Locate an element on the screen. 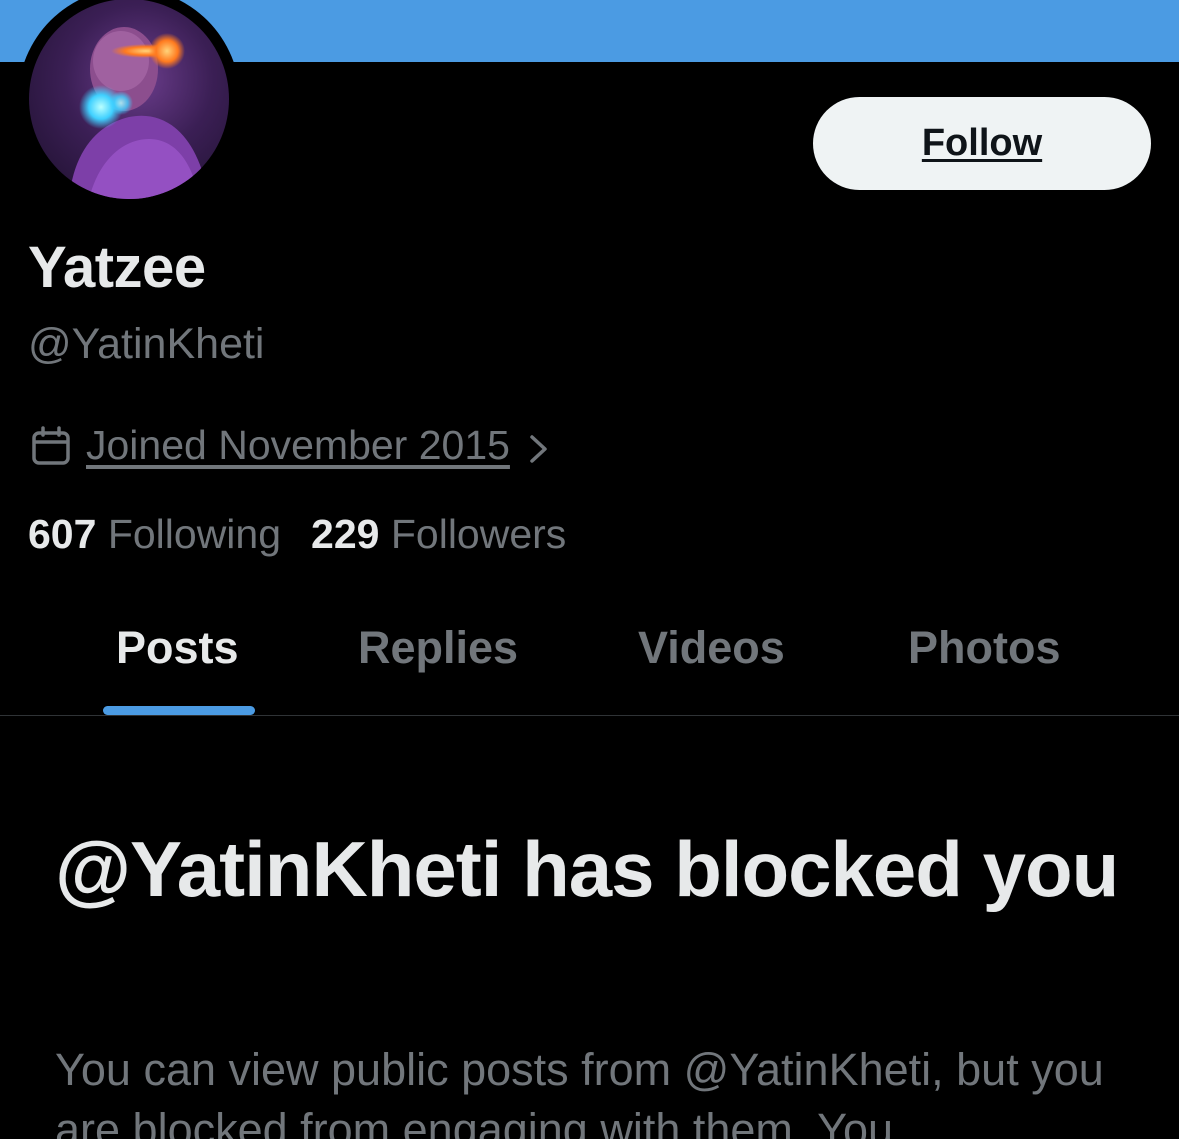 This screenshot has height=1139, width=1179. avatar-ring is located at coordinates (129, 105).